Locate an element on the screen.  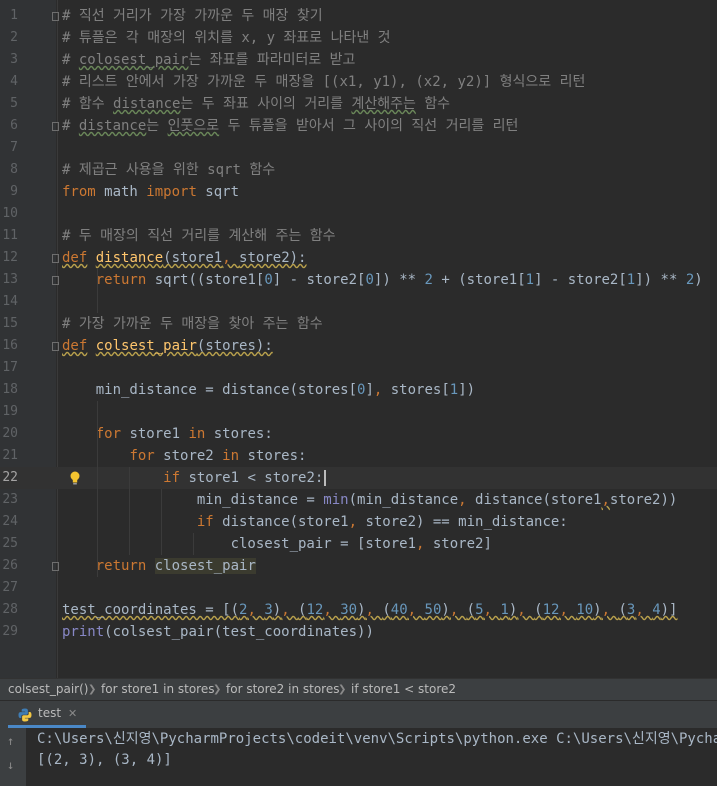
code-line: 26 return closest_pair is located at coordinates (358, 566).